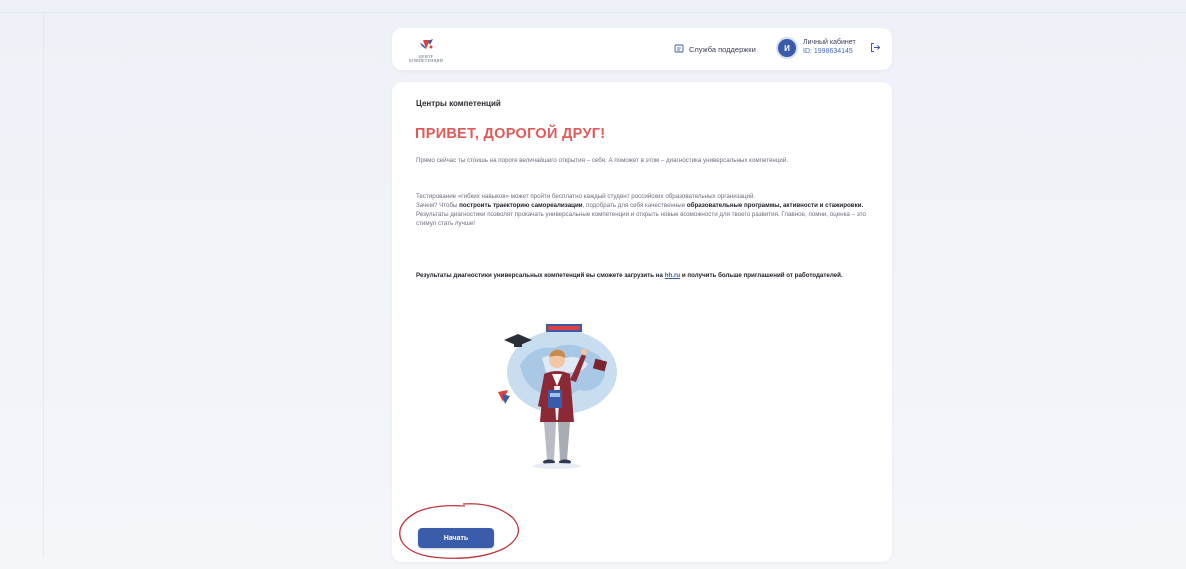 The image size is (1186, 569). I want to click on info-bold-1: построить траекторию самореализации, so click(521, 205).